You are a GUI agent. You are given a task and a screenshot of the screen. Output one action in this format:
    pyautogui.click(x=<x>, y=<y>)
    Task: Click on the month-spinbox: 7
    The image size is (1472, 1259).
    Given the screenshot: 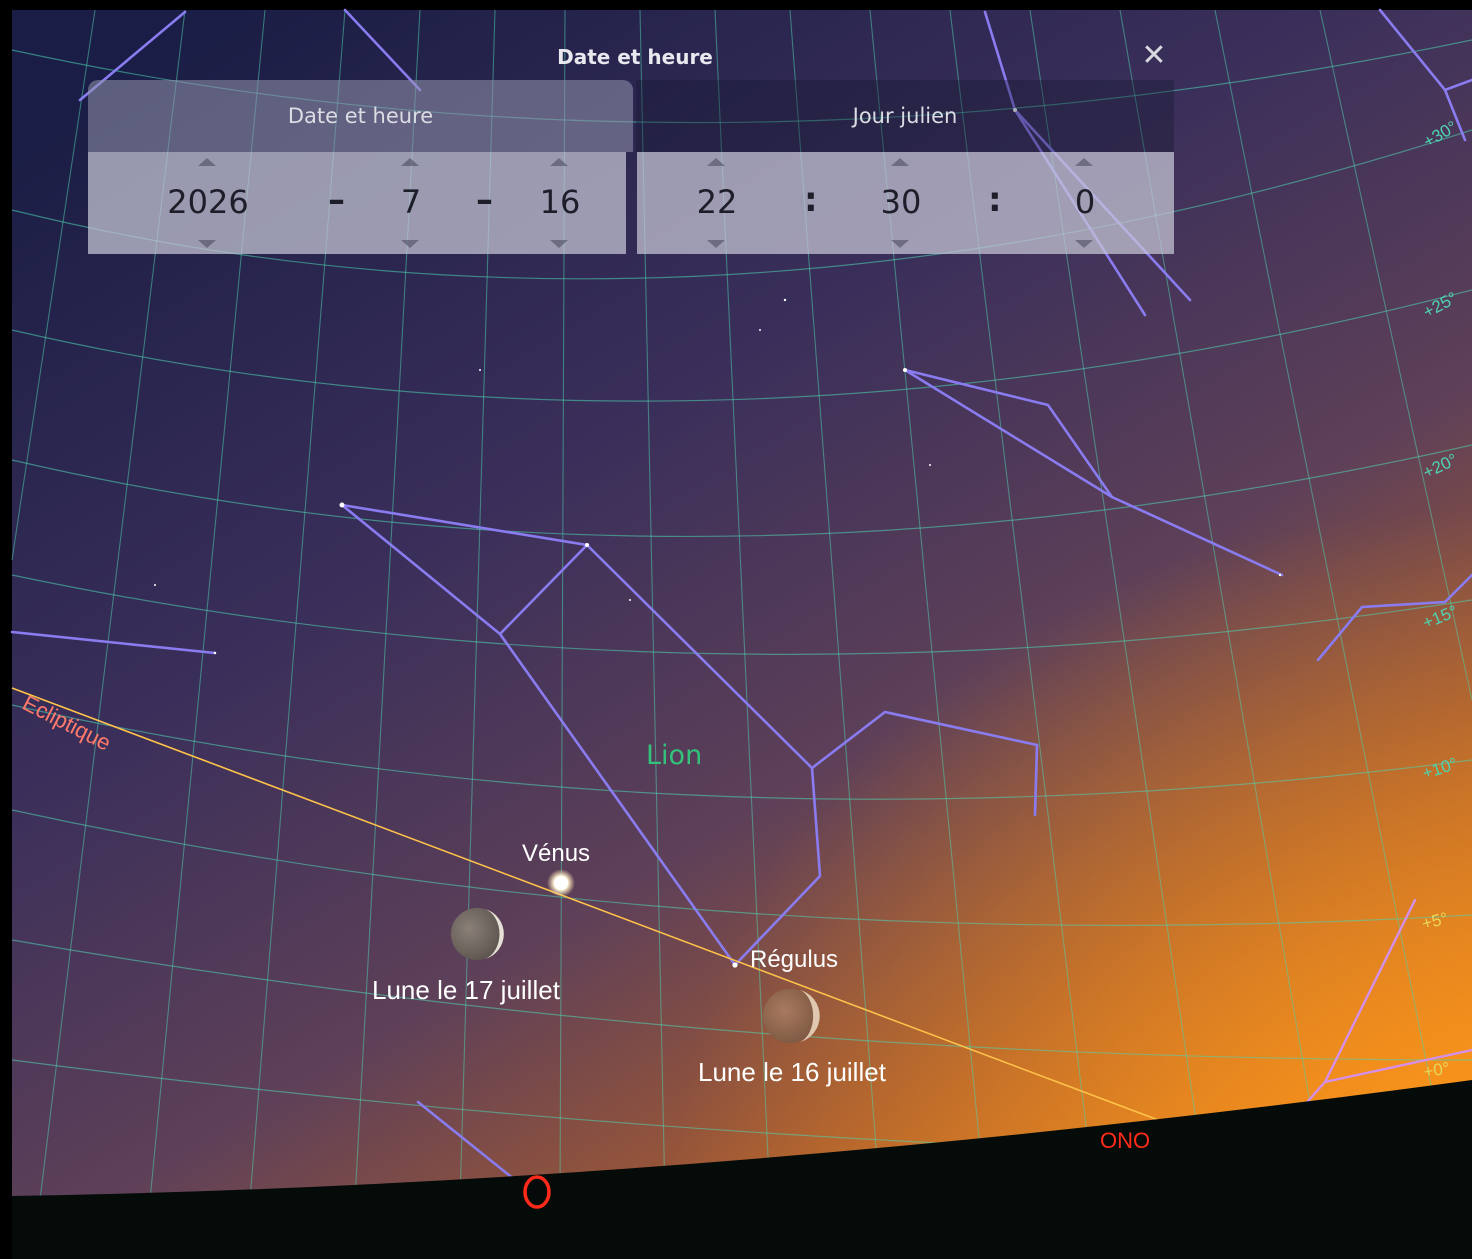 What is the action you would take?
    pyautogui.click(x=411, y=203)
    